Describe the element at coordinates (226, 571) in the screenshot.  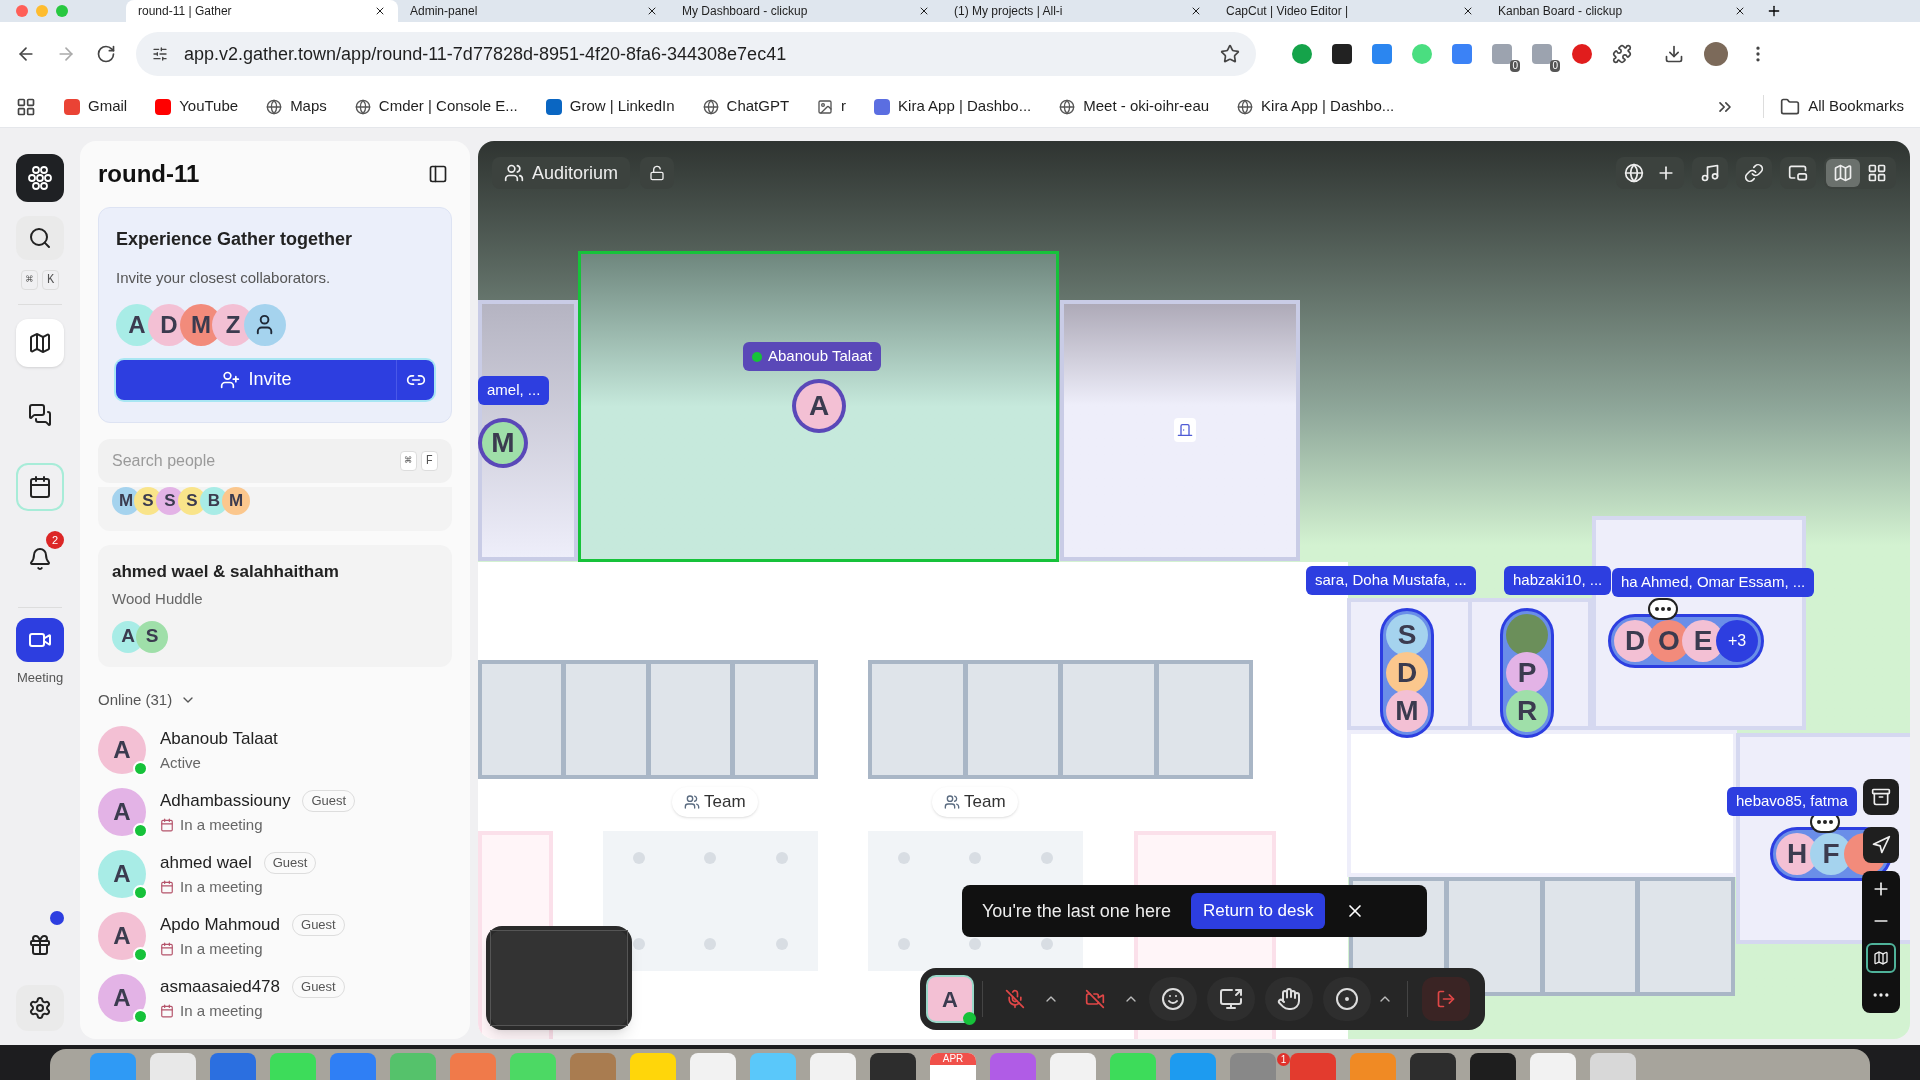
I see `huddle-title: ahmed wael & salahhaitham` at that location.